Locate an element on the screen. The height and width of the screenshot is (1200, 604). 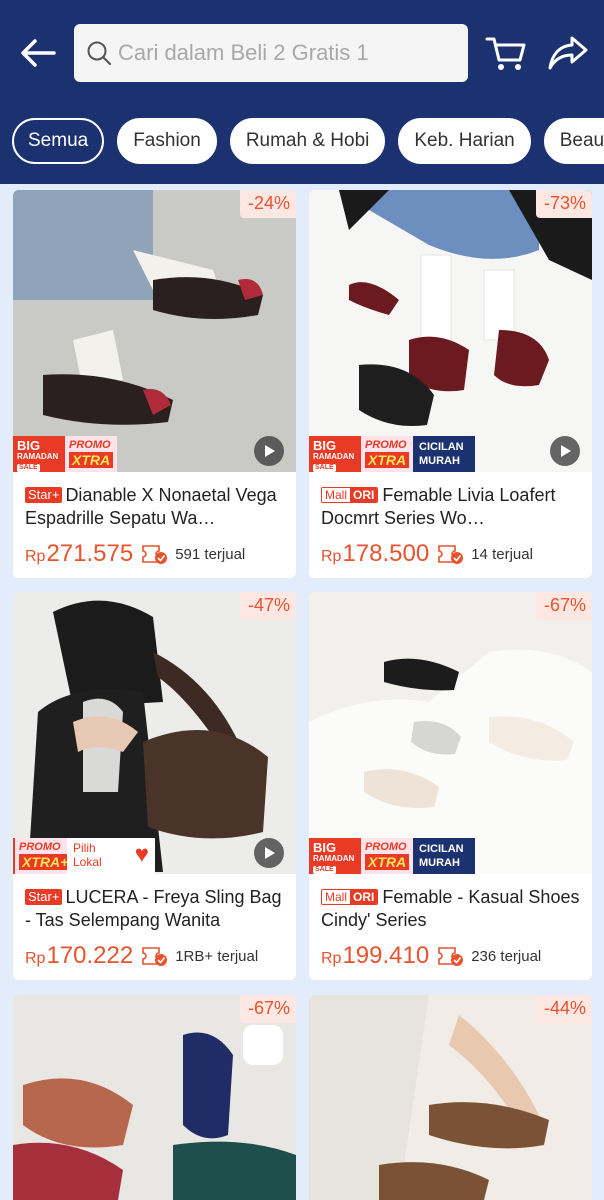
promo-xtra-plus-badge: PROMO XTRA+ is located at coordinates (42, 856).